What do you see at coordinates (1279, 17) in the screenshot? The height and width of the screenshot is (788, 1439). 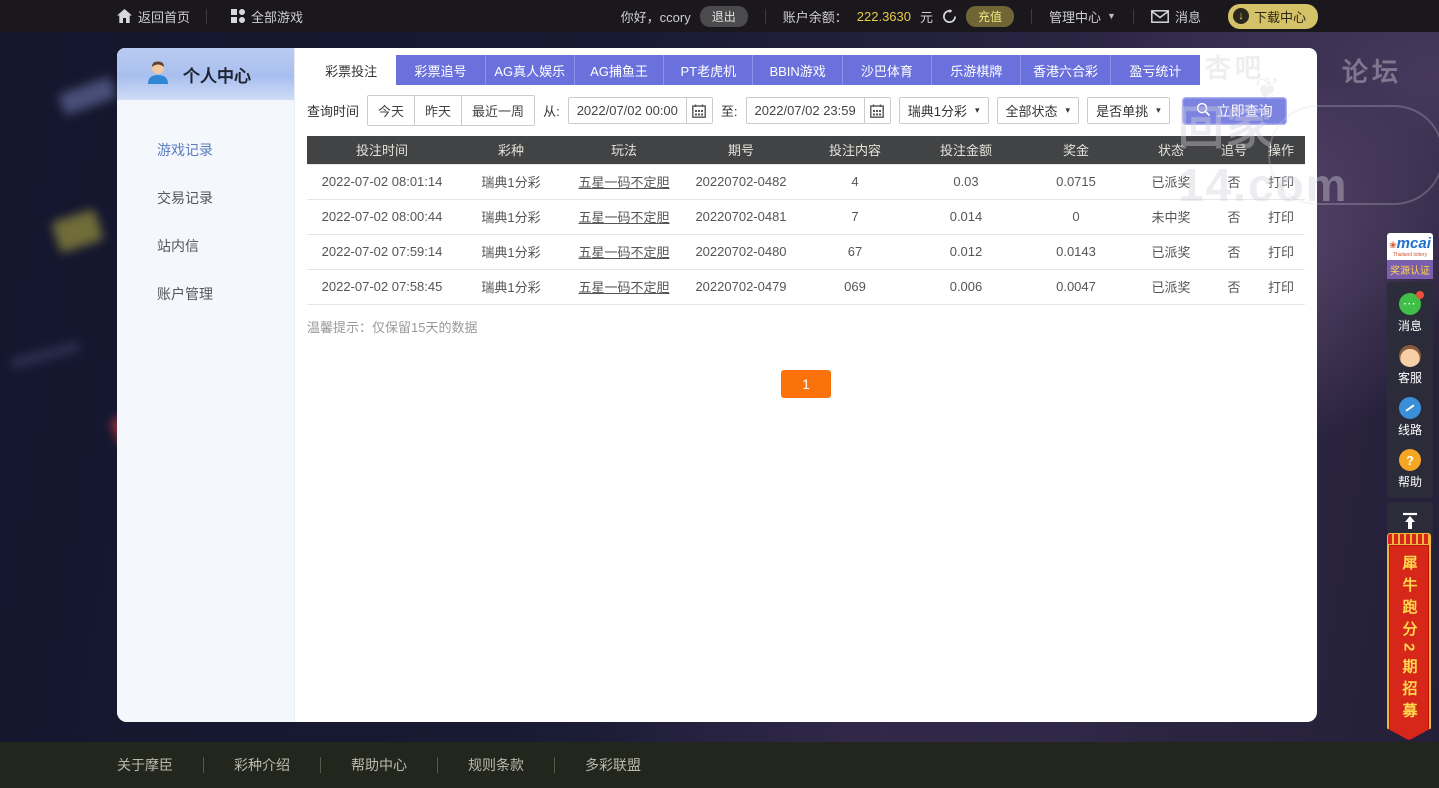 I see `download-center-label: 下载中心` at bounding box center [1279, 17].